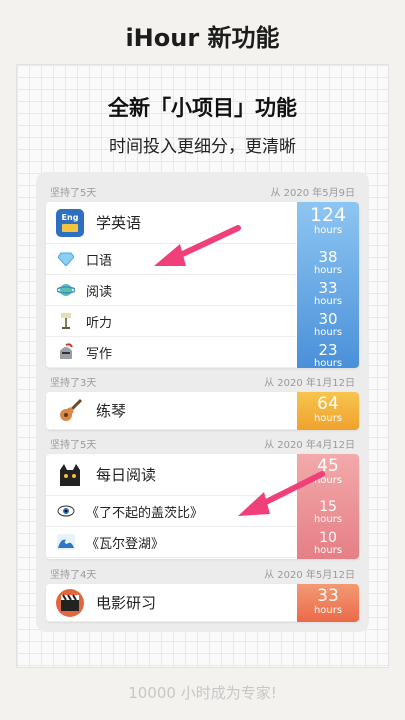  I want to click on hours-sub: 15 hours, so click(328, 512).